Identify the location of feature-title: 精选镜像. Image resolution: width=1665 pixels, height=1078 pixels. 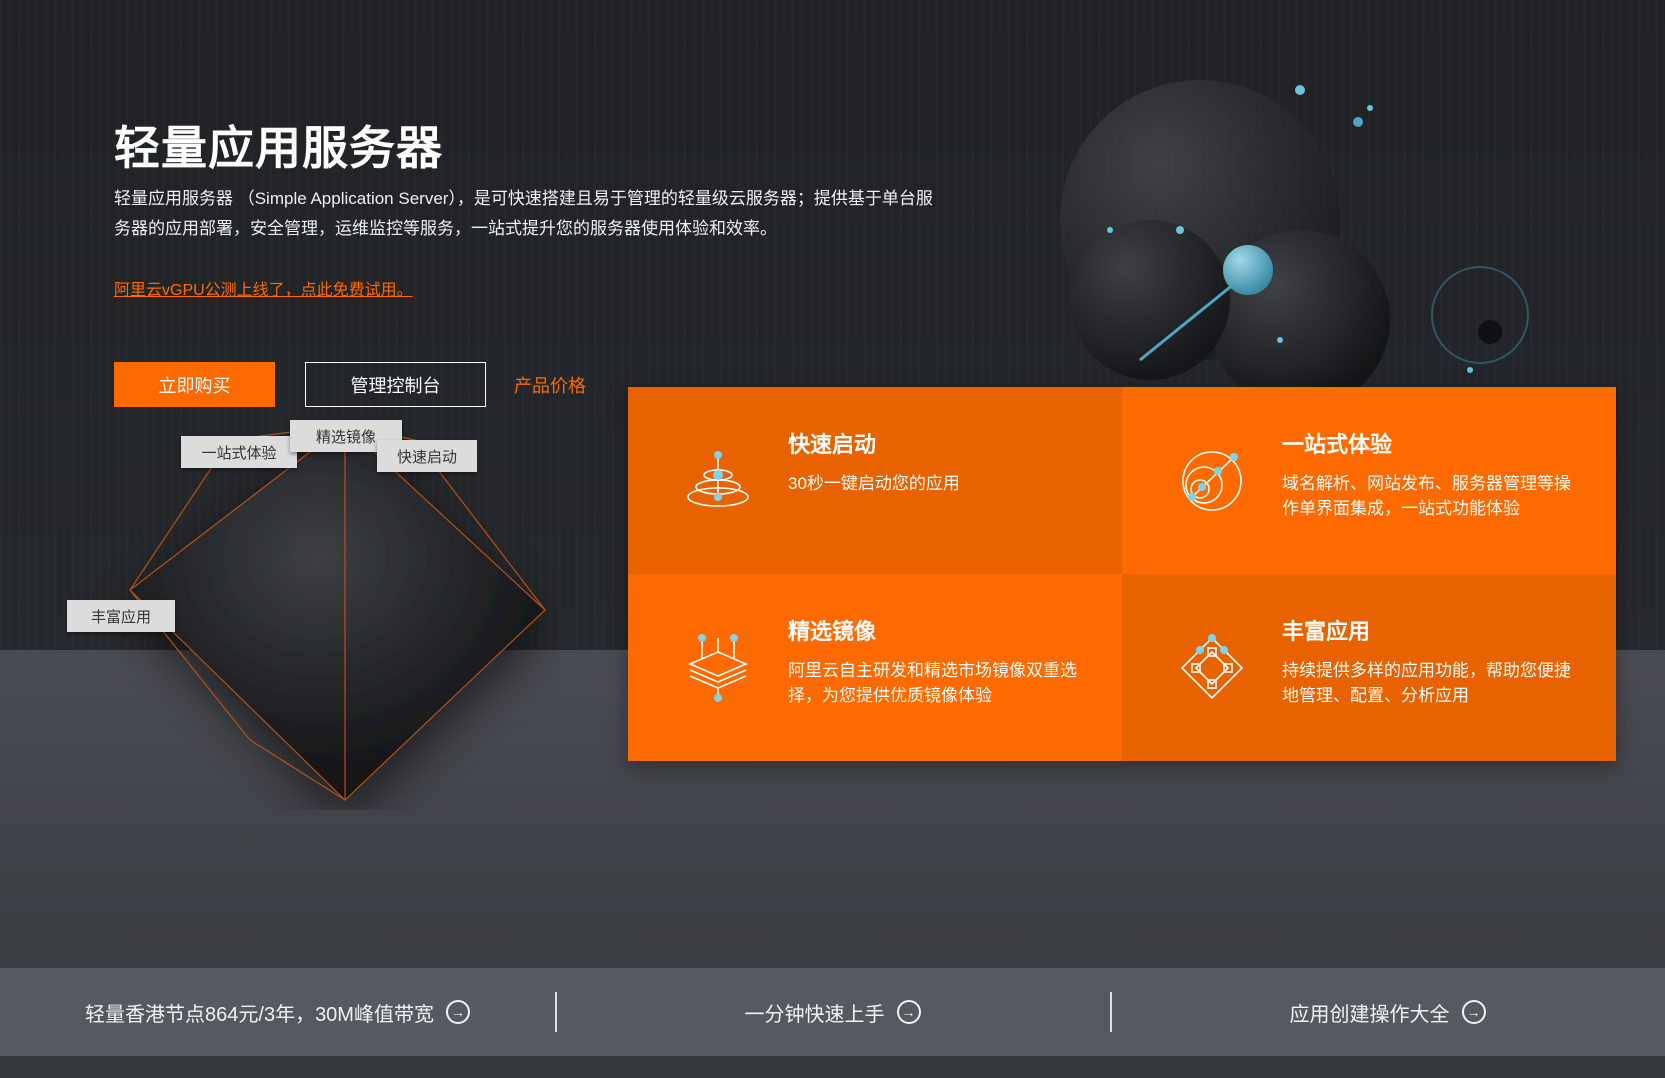
(832, 631).